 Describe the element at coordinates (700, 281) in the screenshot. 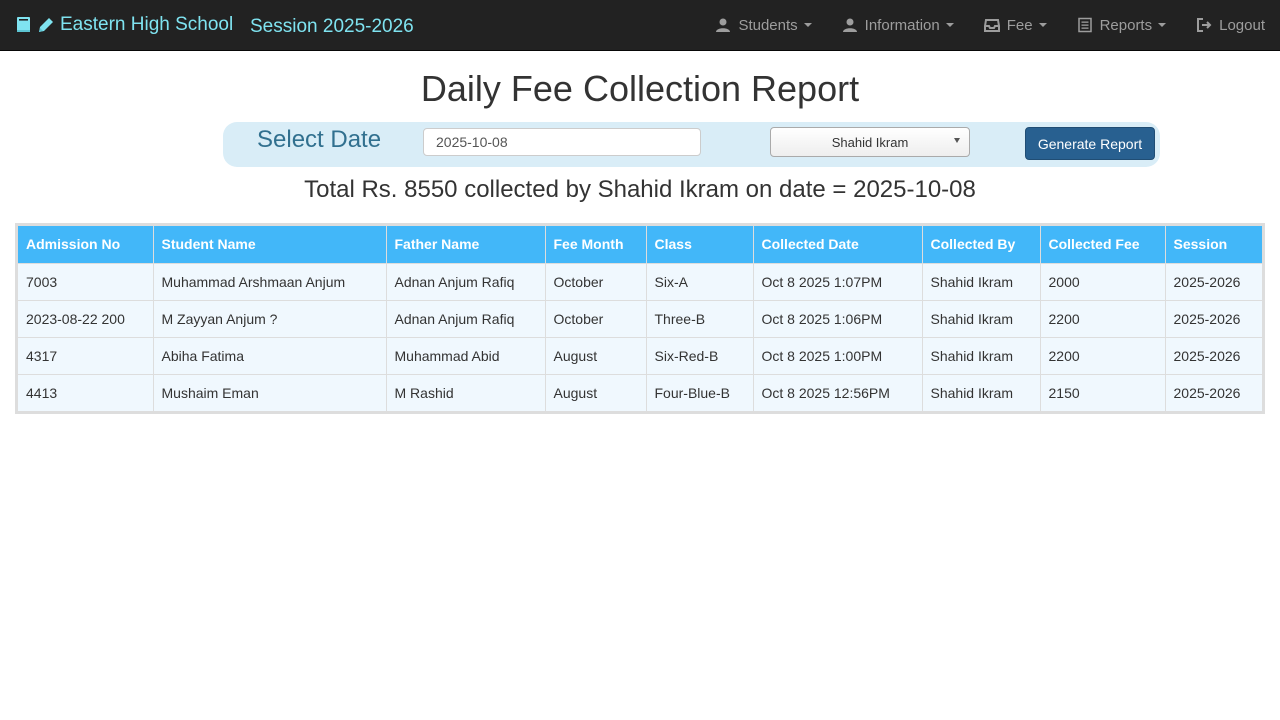

I see `cell-class: Six-A` at that location.